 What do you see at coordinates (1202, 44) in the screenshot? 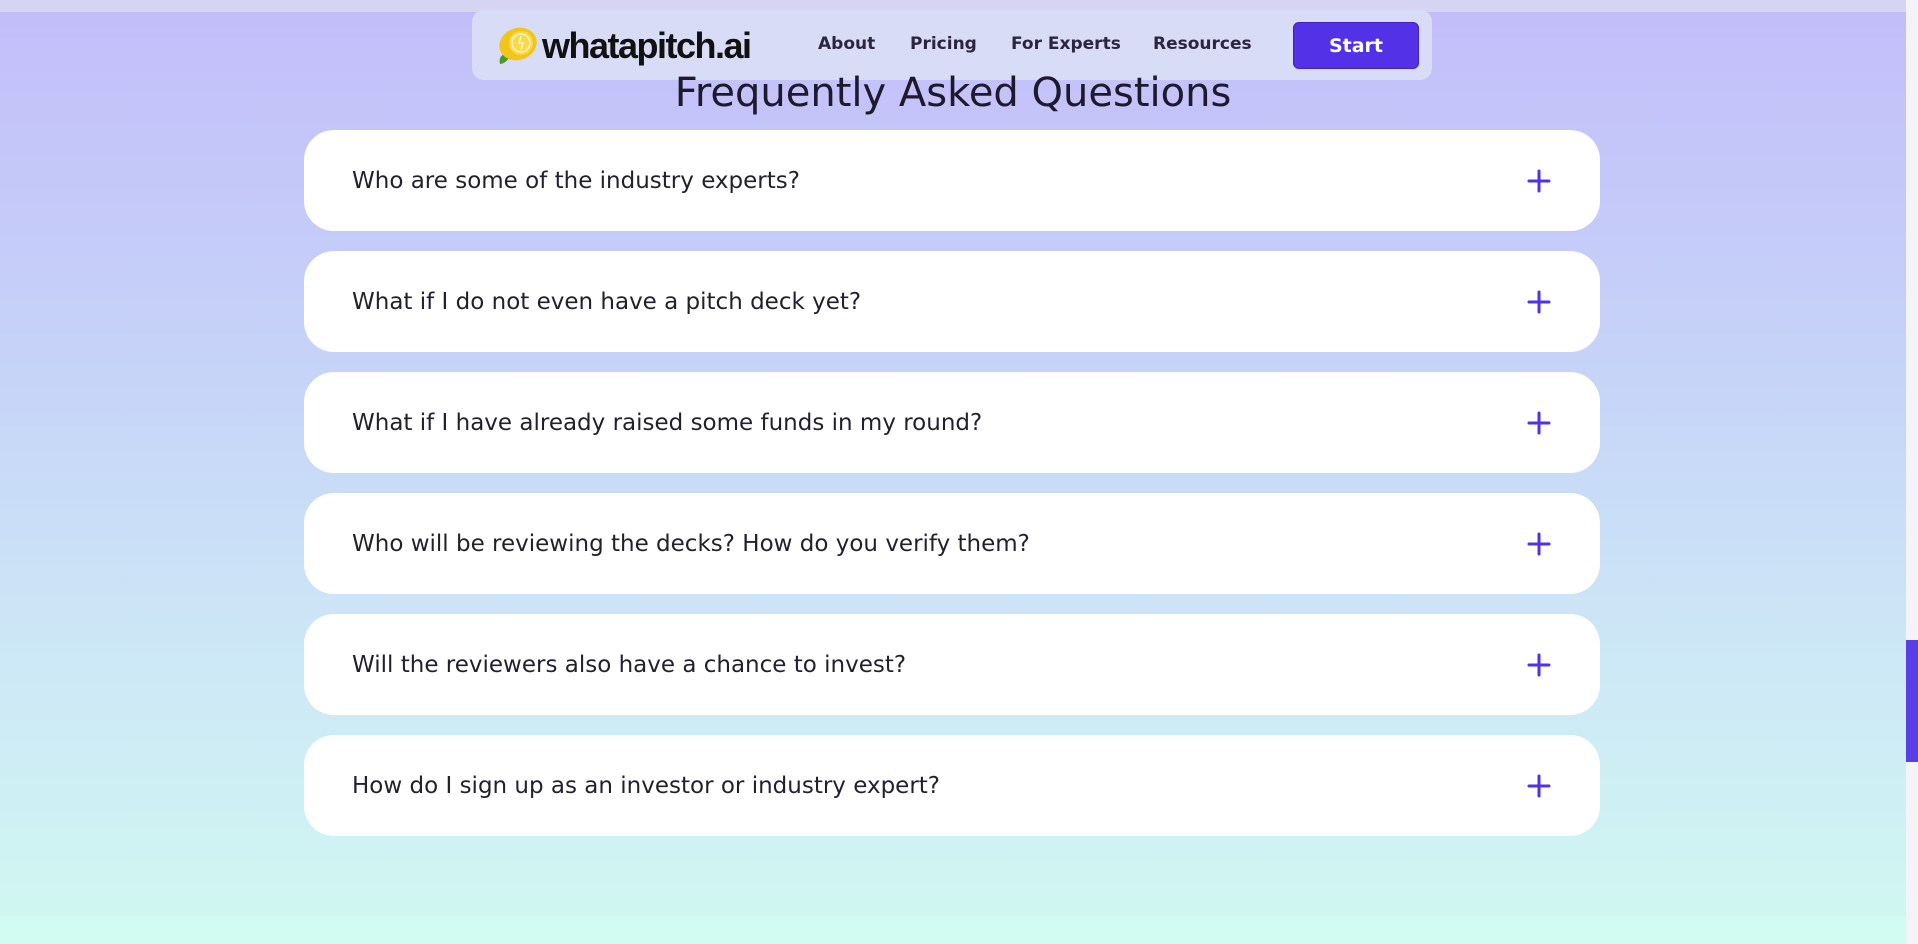
I see `nav-link-resources: Resources` at bounding box center [1202, 44].